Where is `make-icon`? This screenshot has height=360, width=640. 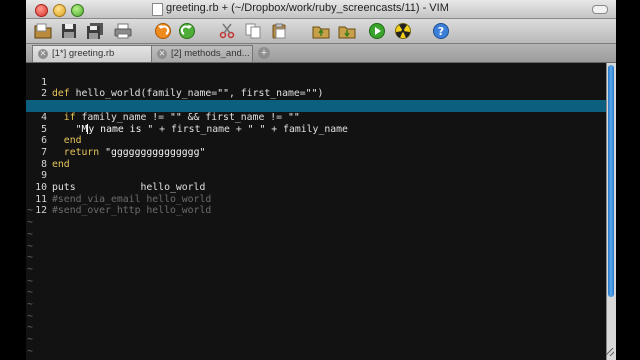 make-icon is located at coordinates (403, 31).